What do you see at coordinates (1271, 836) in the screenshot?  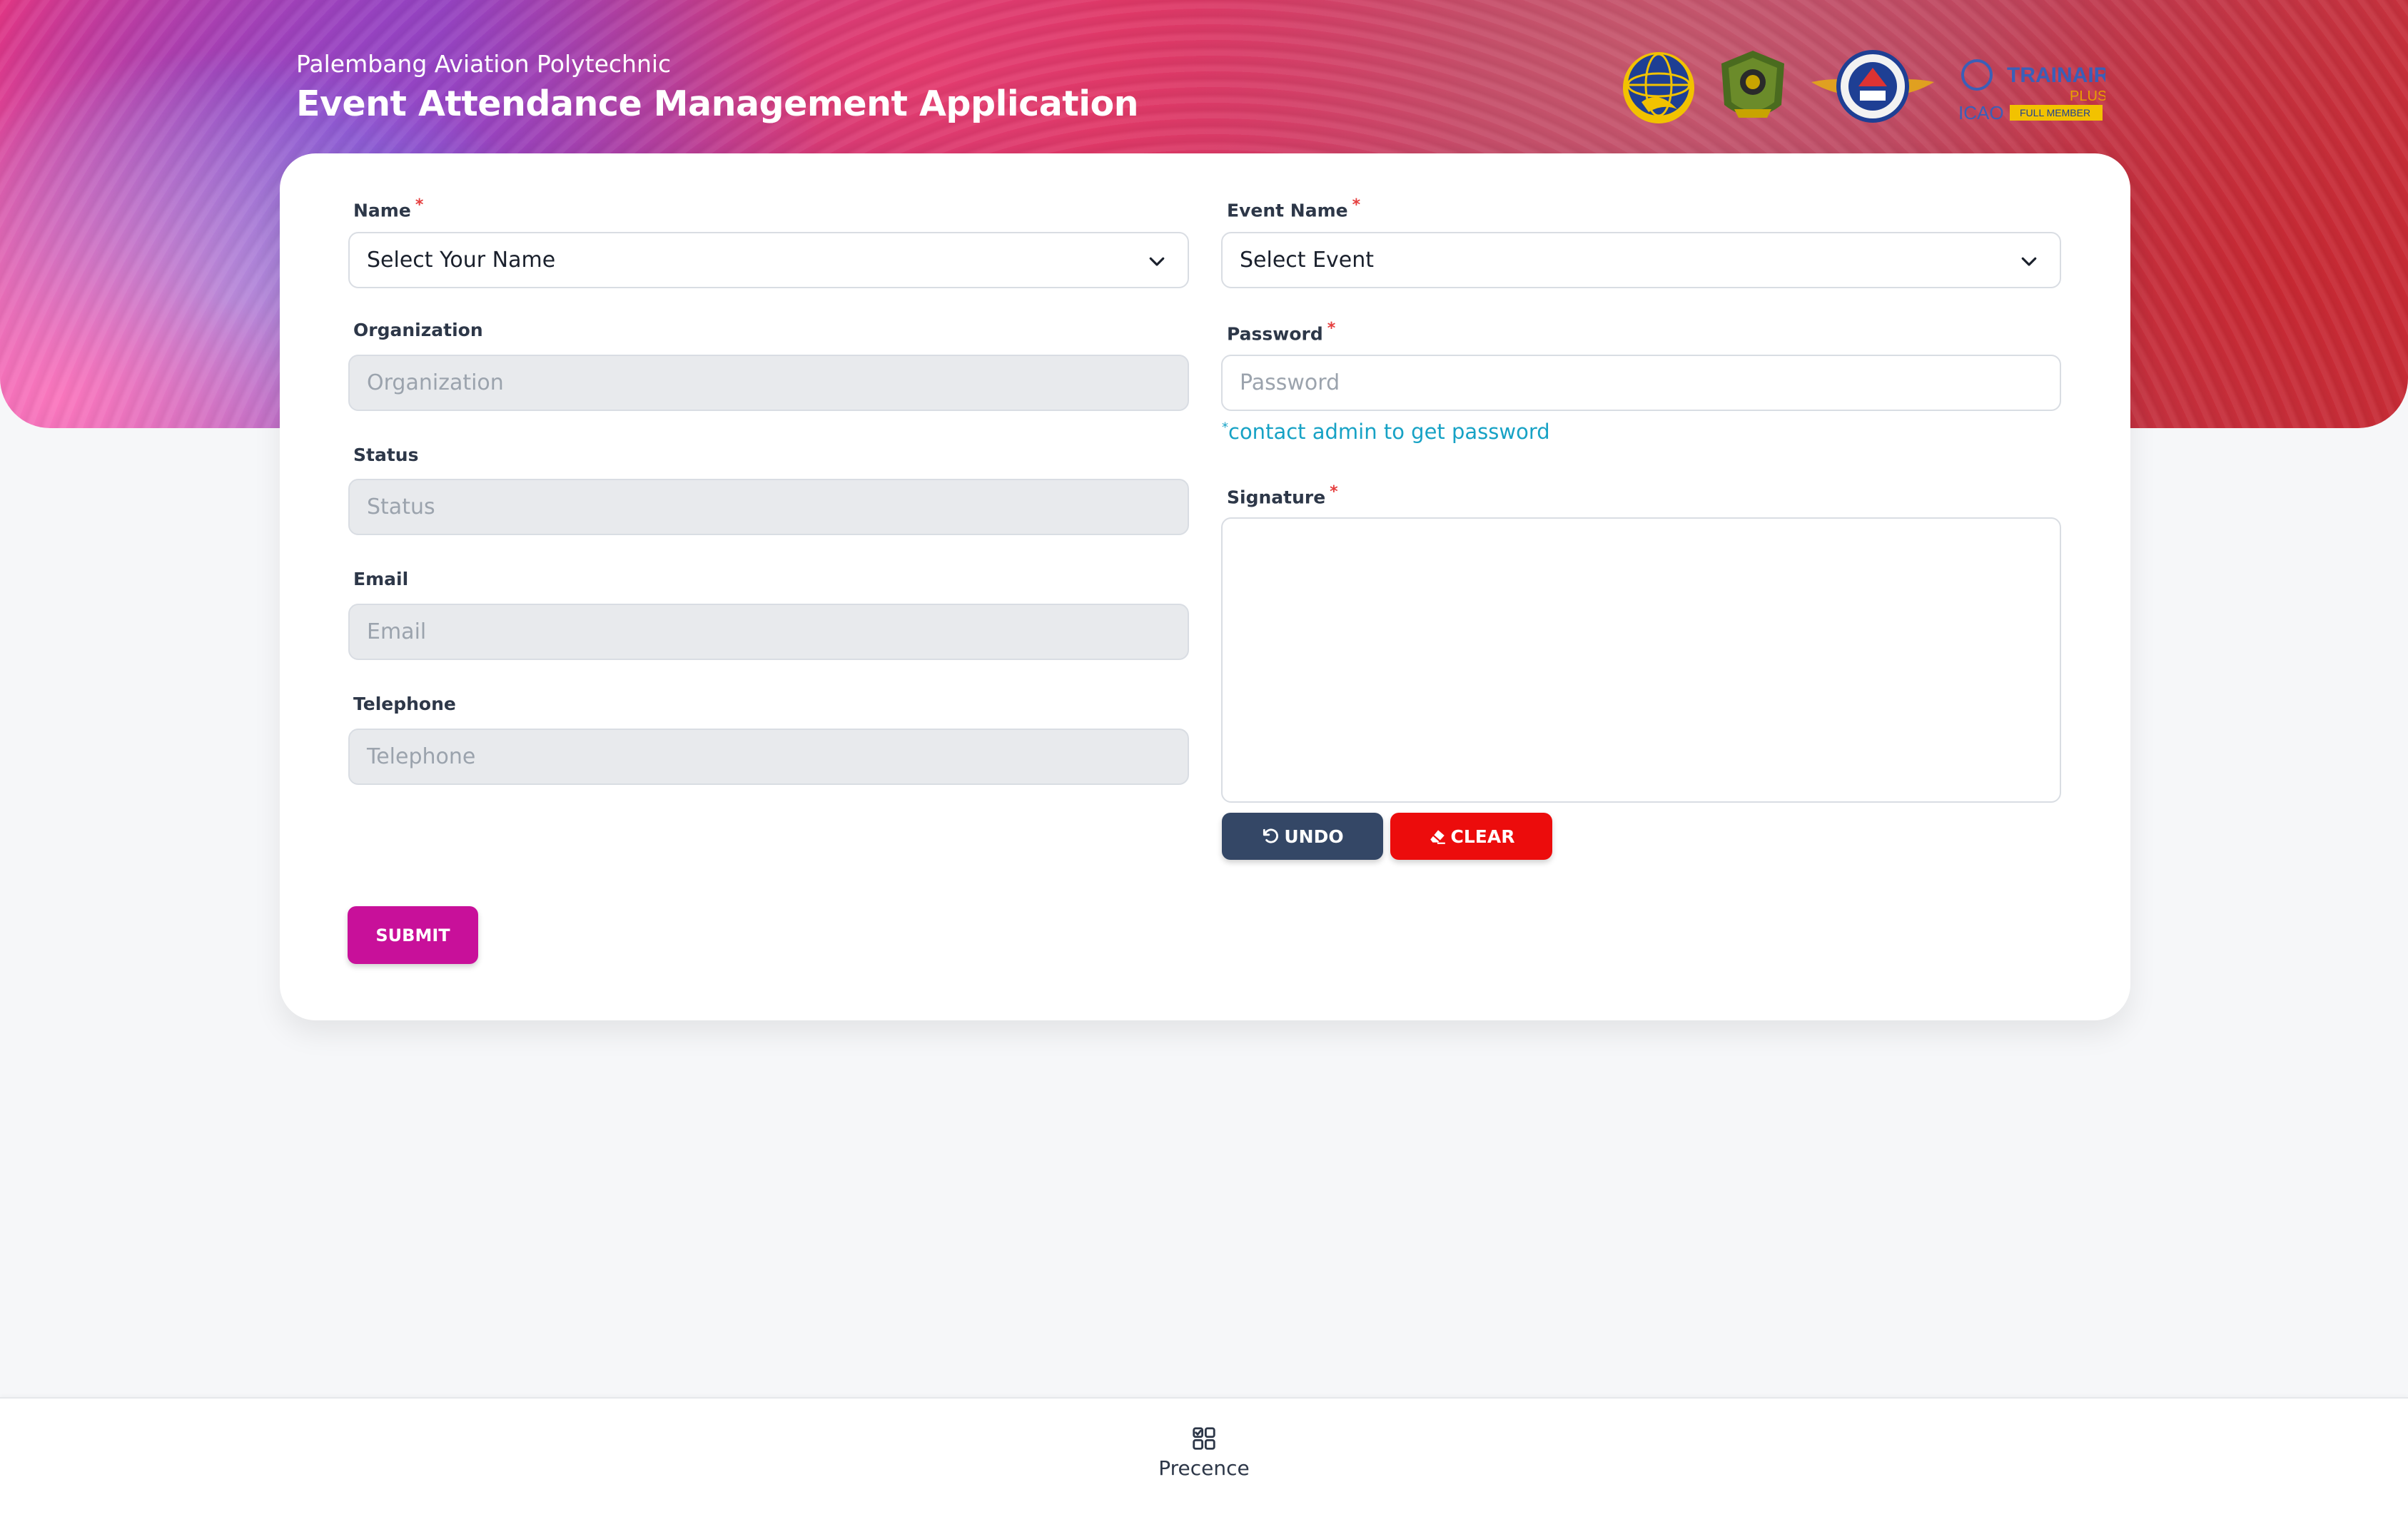 I see `undo-icon` at bounding box center [1271, 836].